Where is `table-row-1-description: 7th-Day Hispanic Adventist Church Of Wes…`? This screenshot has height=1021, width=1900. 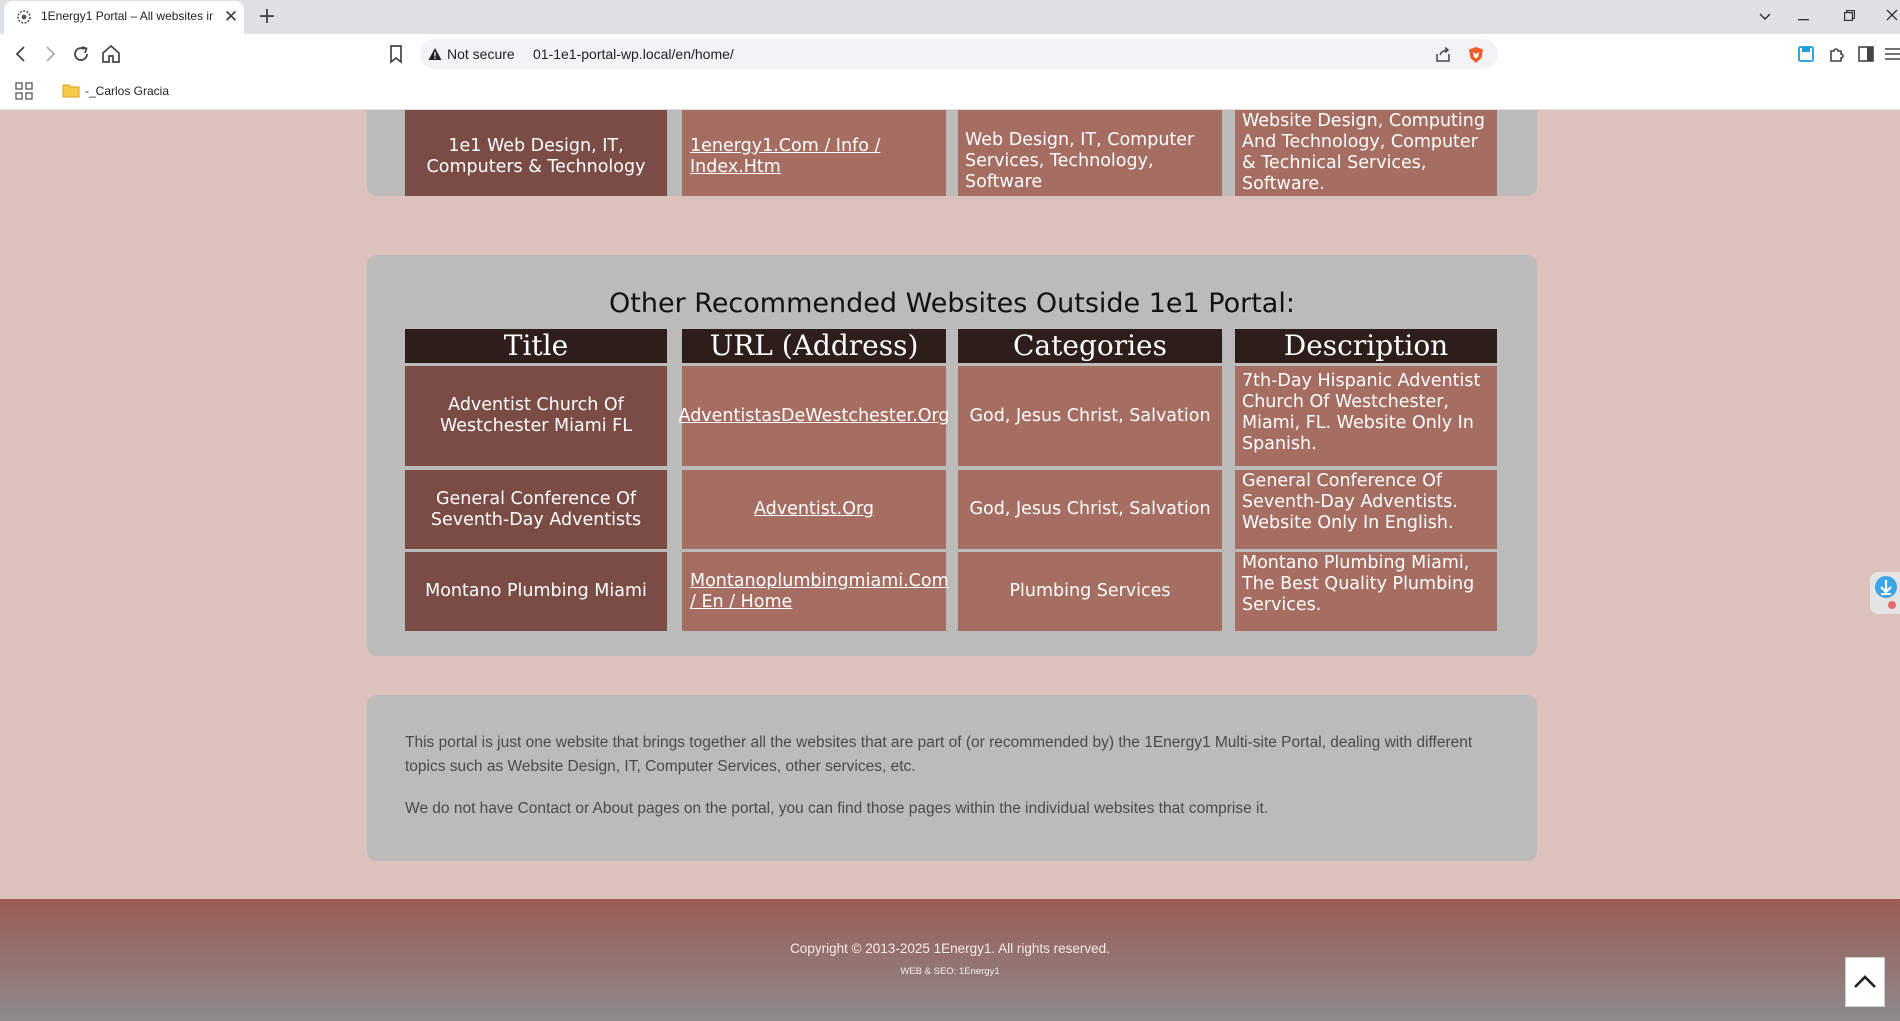
table-row-1-description: 7th-Day Hispanic Adventist Church Of Wes… is located at coordinates (1366, 416).